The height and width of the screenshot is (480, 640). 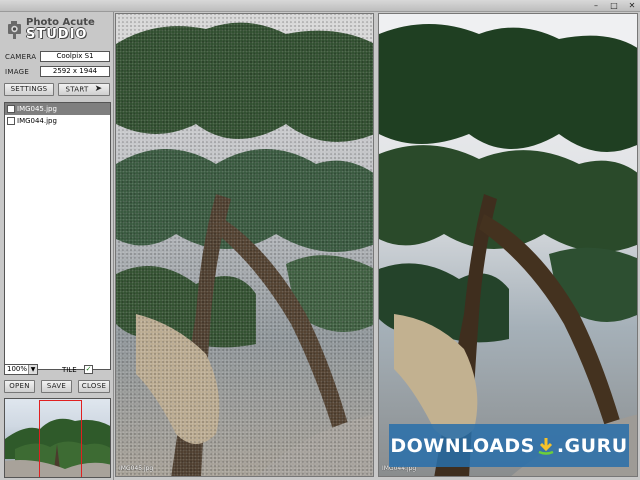 What do you see at coordinates (592, 445) in the screenshot?
I see `watermark-right-text: .GURU` at bounding box center [592, 445].